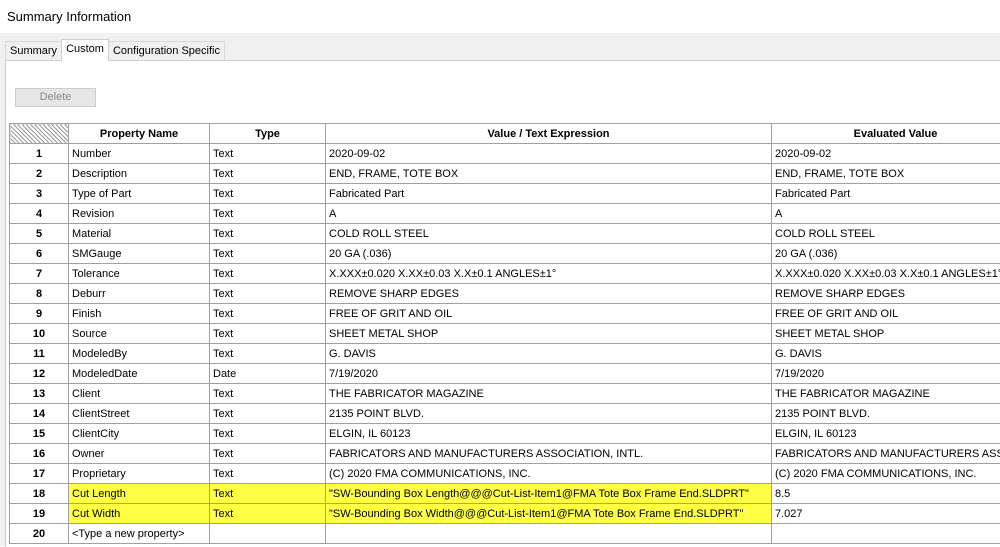  What do you see at coordinates (139, 134) in the screenshot?
I see `header-property-name: Property Name` at bounding box center [139, 134].